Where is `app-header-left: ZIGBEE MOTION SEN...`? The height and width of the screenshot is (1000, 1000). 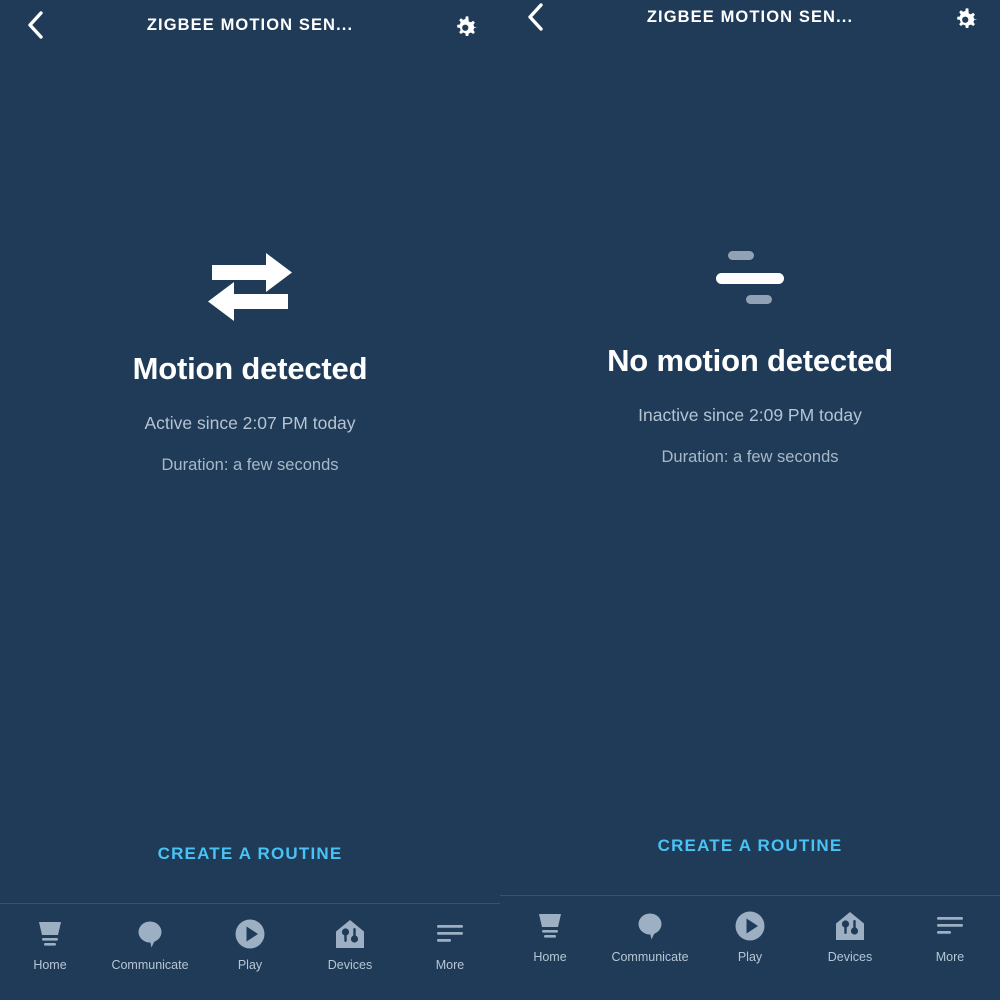
app-header-left: ZIGBEE MOTION SEN... is located at coordinates (250, 25).